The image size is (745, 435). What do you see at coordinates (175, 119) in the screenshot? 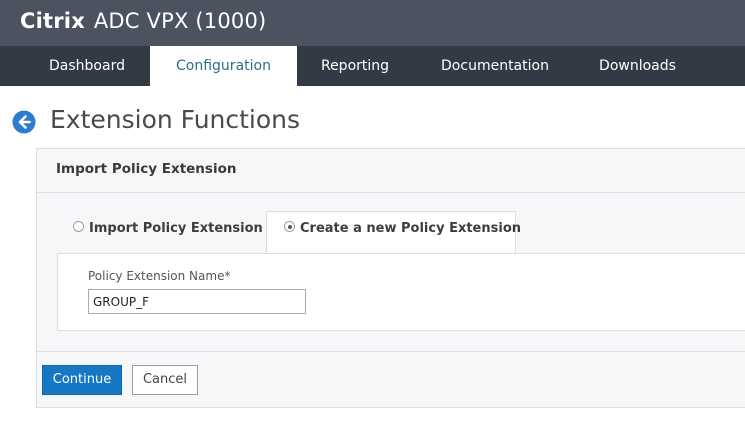
I see `page-title: Extension Functions` at bounding box center [175, 119].